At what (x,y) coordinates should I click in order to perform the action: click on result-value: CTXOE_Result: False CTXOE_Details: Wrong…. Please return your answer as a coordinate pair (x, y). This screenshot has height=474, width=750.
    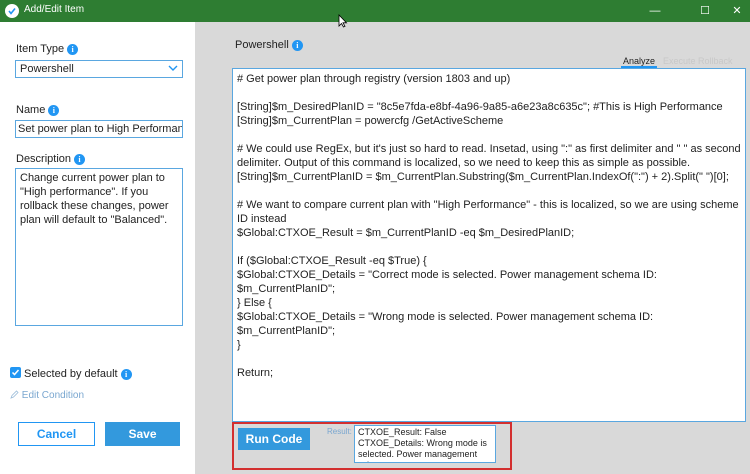
    Looking at the image, I should click on (422, 444).